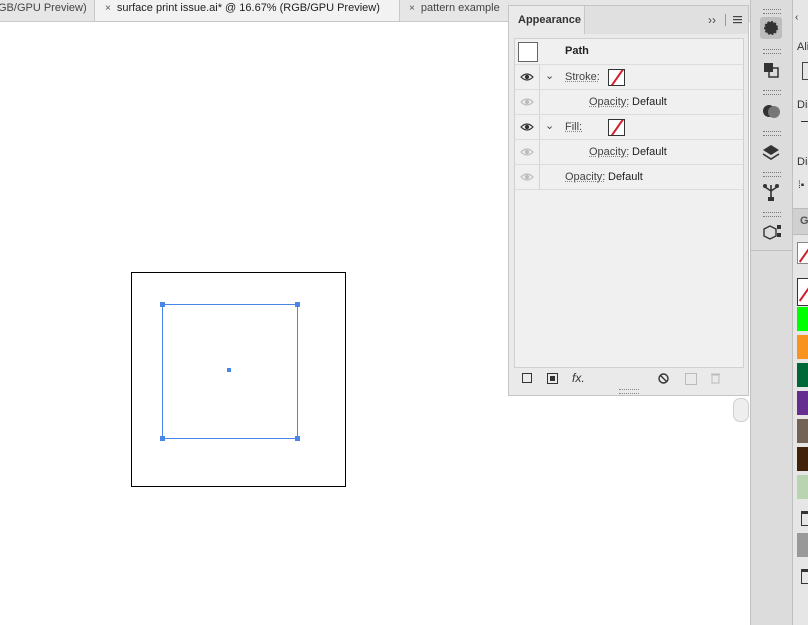 The image size is (808, 625). I want to click on add-new-fill-icon, so click(552, 378).